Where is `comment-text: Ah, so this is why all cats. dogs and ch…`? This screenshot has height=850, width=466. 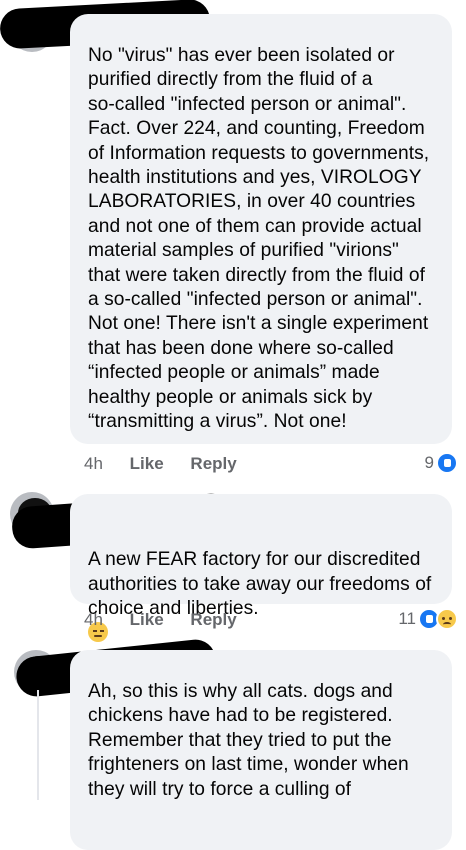 comment-text: Ah, so this is why all cats. dogs and ch… is located at coordinates (248, 740).